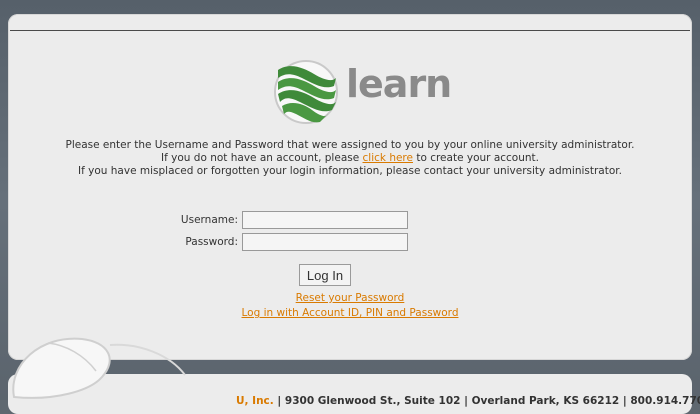 The width and height of the screenshot is (700, 414). Describe the element at coordinates (350, 30) in the screenshot. I see `header-divider` at that location.